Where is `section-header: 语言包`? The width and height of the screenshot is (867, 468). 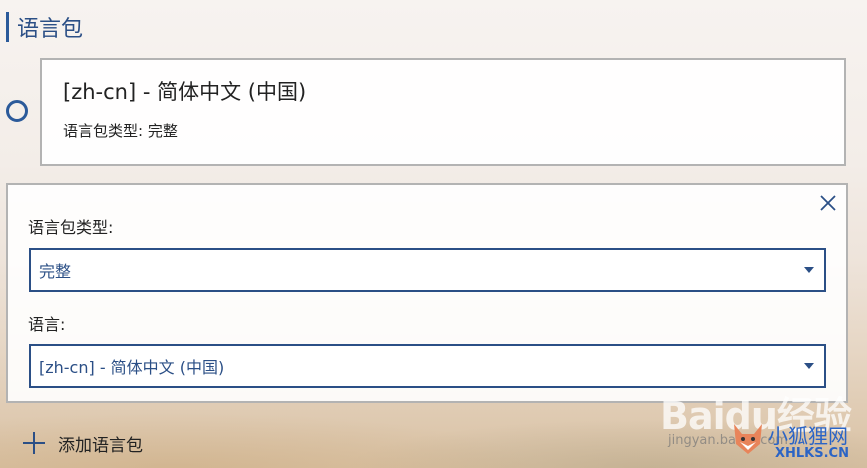 section-header: 语言包 is located at coordinates (44, 27).